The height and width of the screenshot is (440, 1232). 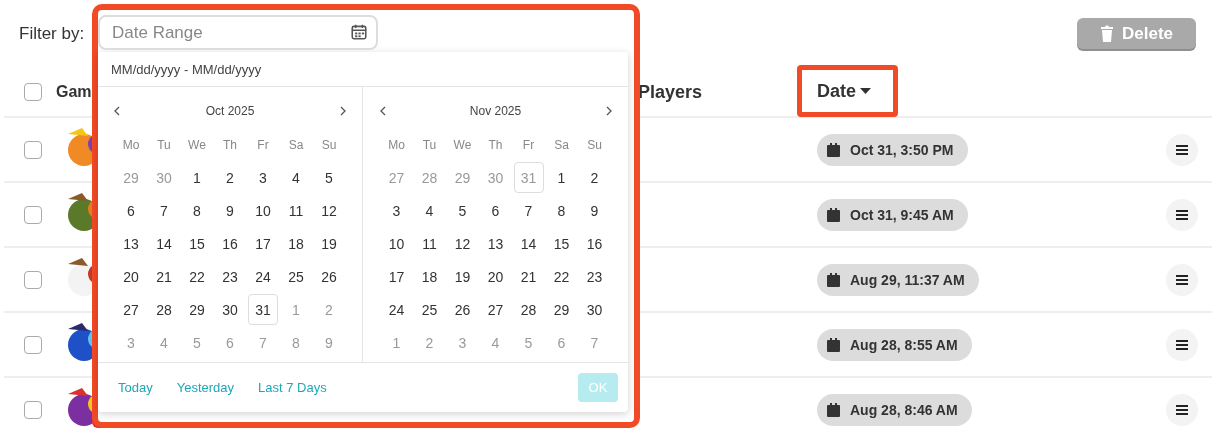 I want to click on column-header: Players, so click(x=670, y=92).